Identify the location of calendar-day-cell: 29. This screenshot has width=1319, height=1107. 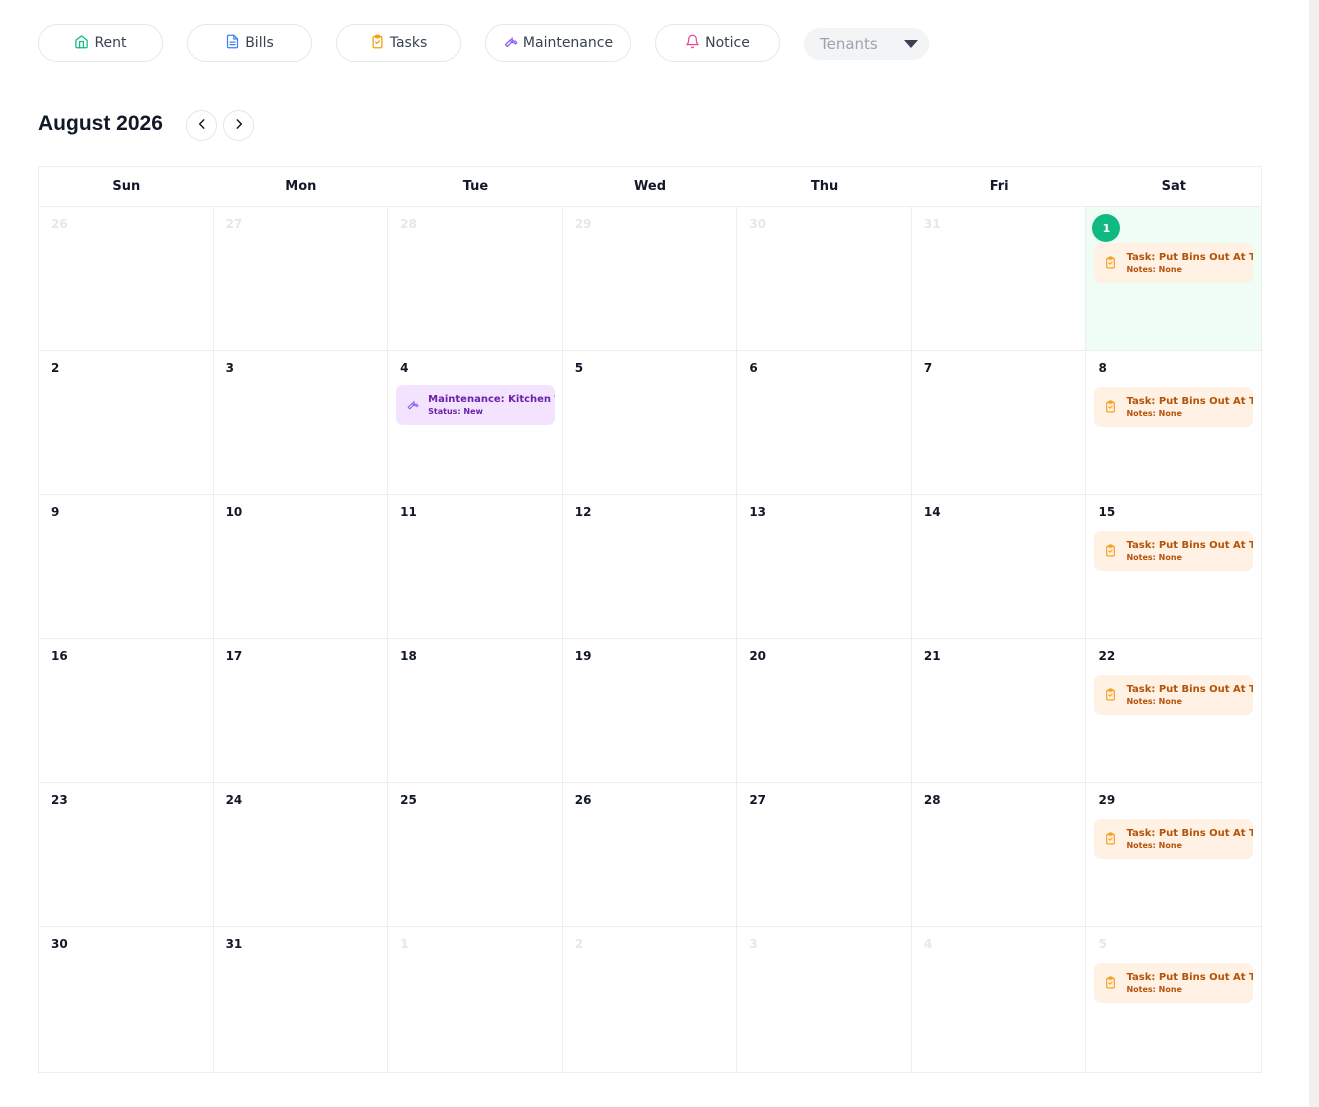
(650, 278).